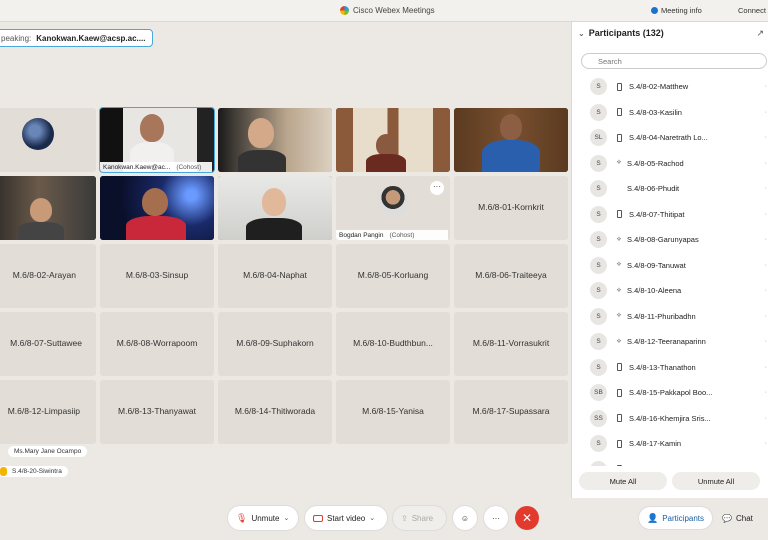 Image resolution: width=768 pixels, height=540 pixels. What do you see at coordinates (275, 412) in the screenshot?
I see `participant-tile: M.6/8-14-Thitiworada` at bounding box center [275, 412].